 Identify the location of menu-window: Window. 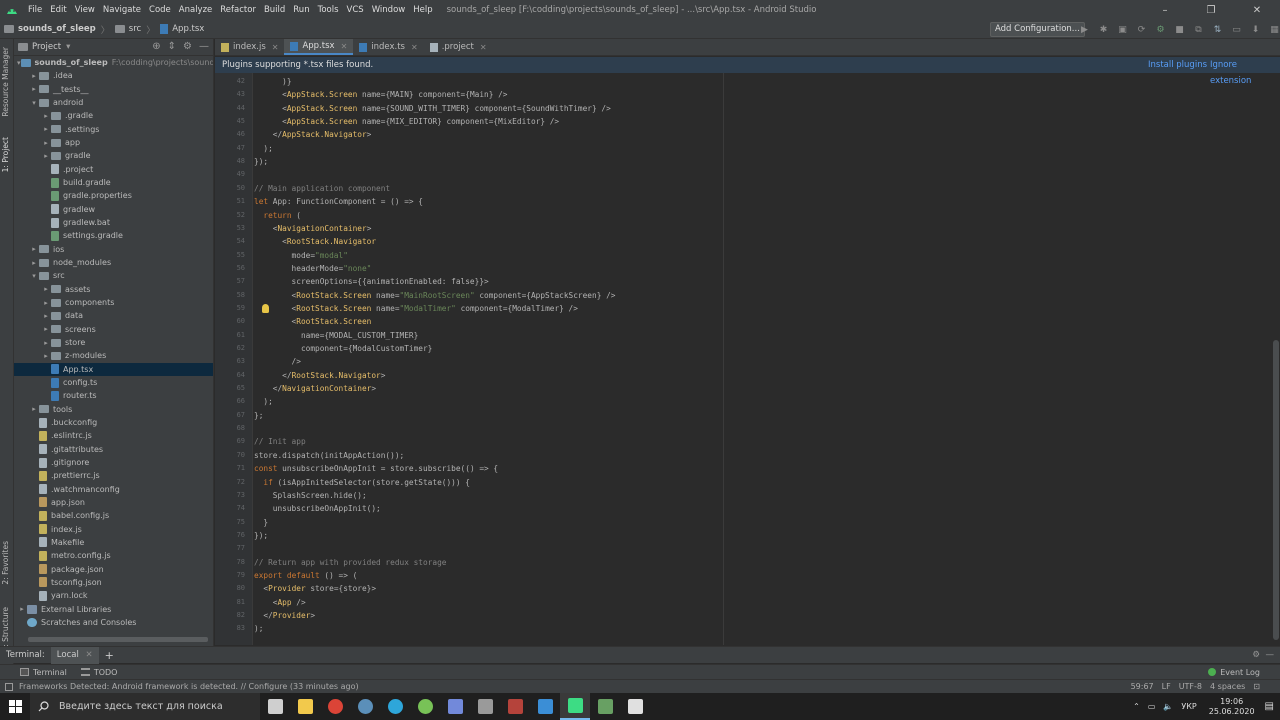
(389, 10).